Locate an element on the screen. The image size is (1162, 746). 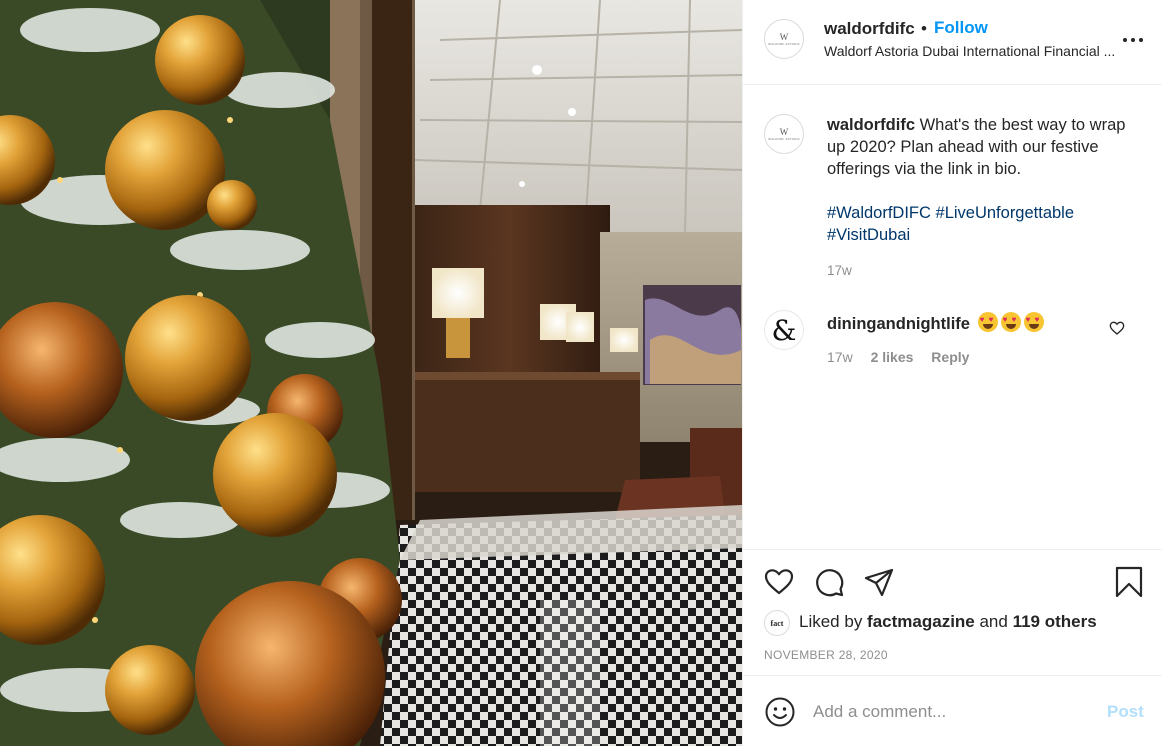
likes-prefix: Liked by is located at coordinates (833, 621).